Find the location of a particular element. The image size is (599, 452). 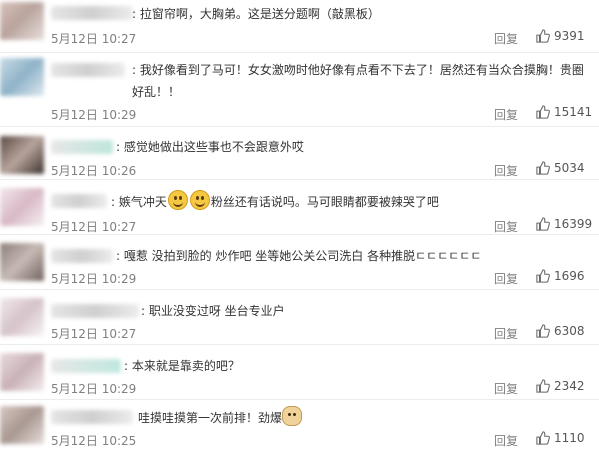

like-button: 5034 is located at coordinates (560, 168).